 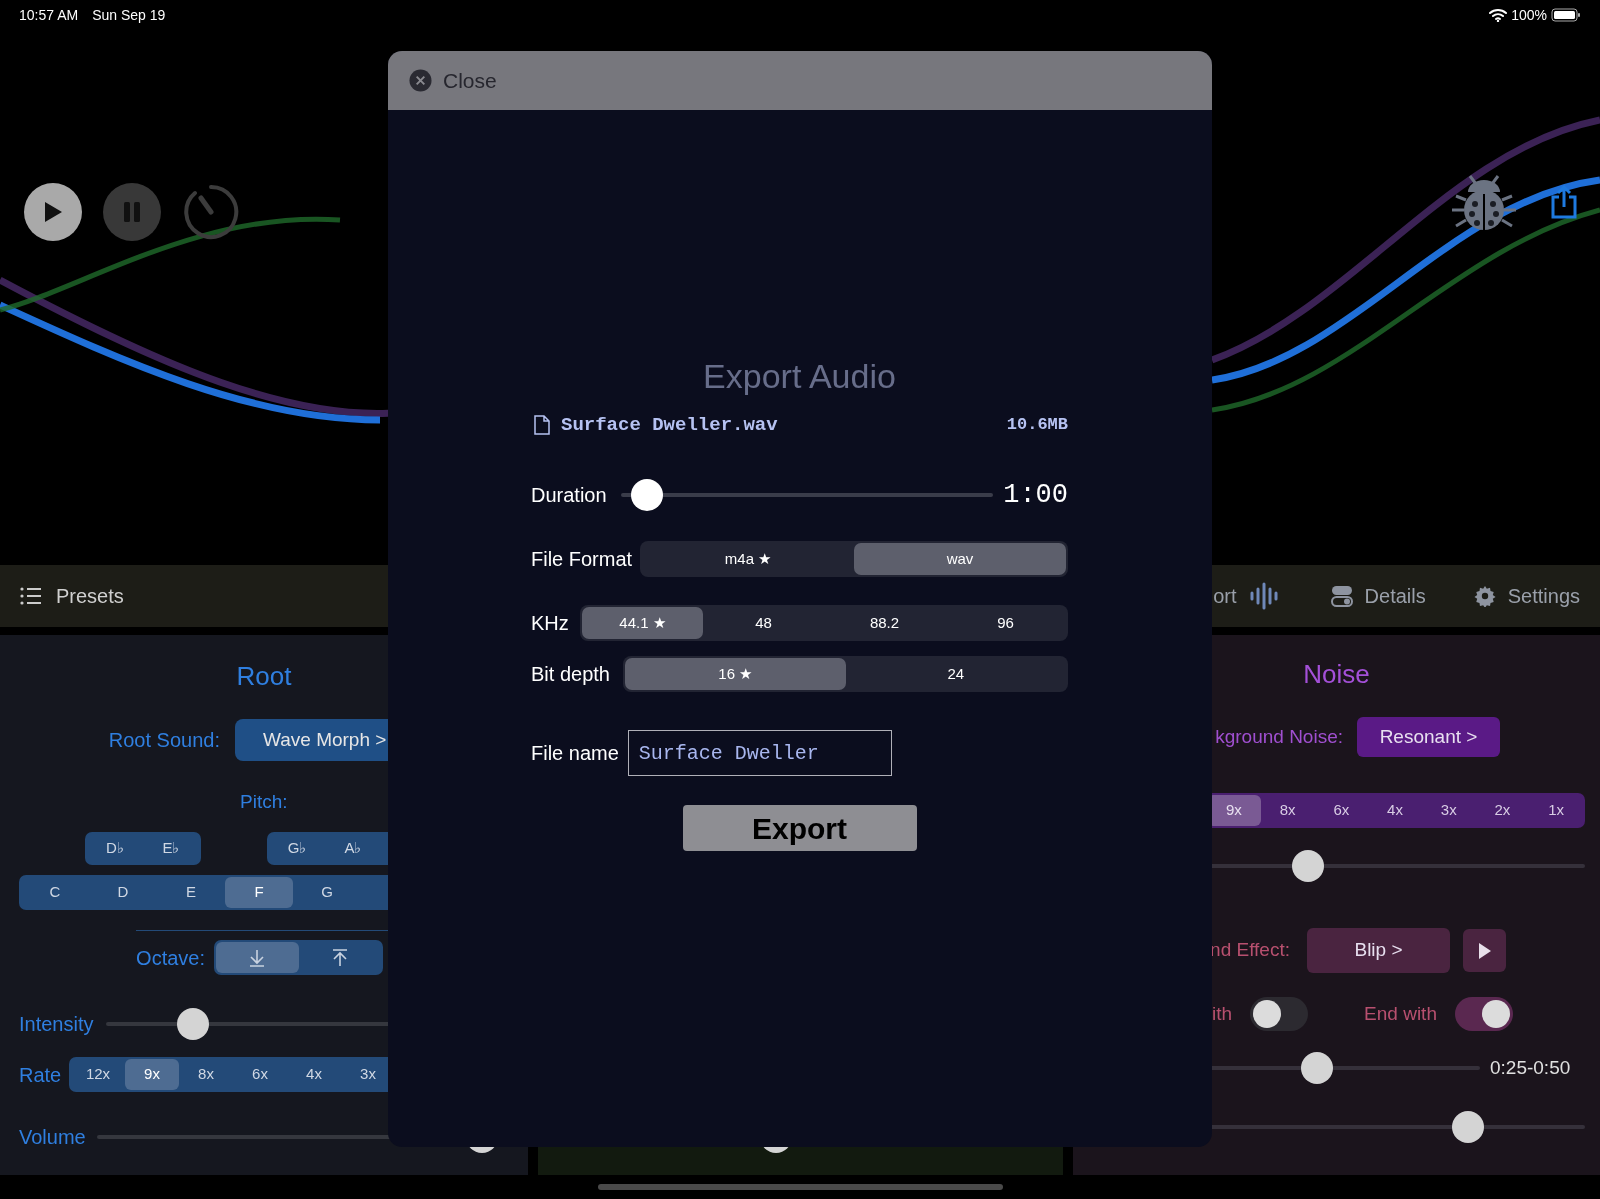 I want to click on segment-button: 48, so click(x=763, y=623).